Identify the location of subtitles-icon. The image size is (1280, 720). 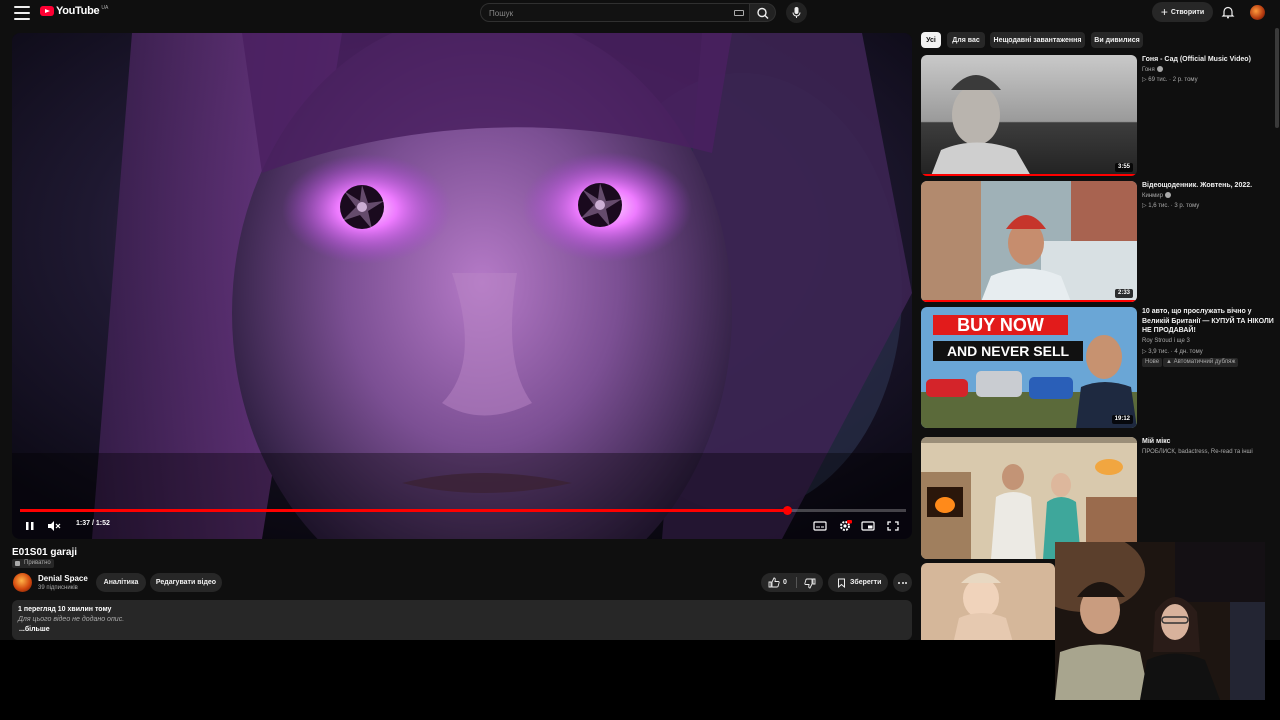
(820, 526).